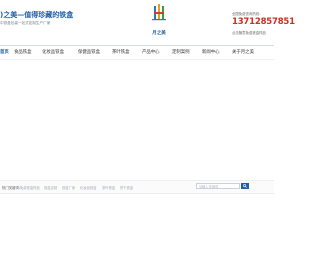 The image size is (320, 273). What do you see at coordinates (23, 52) in the screenshot?
I see `nav-item-food-tins: 食品铁盒` at bounding box center [23, 52].